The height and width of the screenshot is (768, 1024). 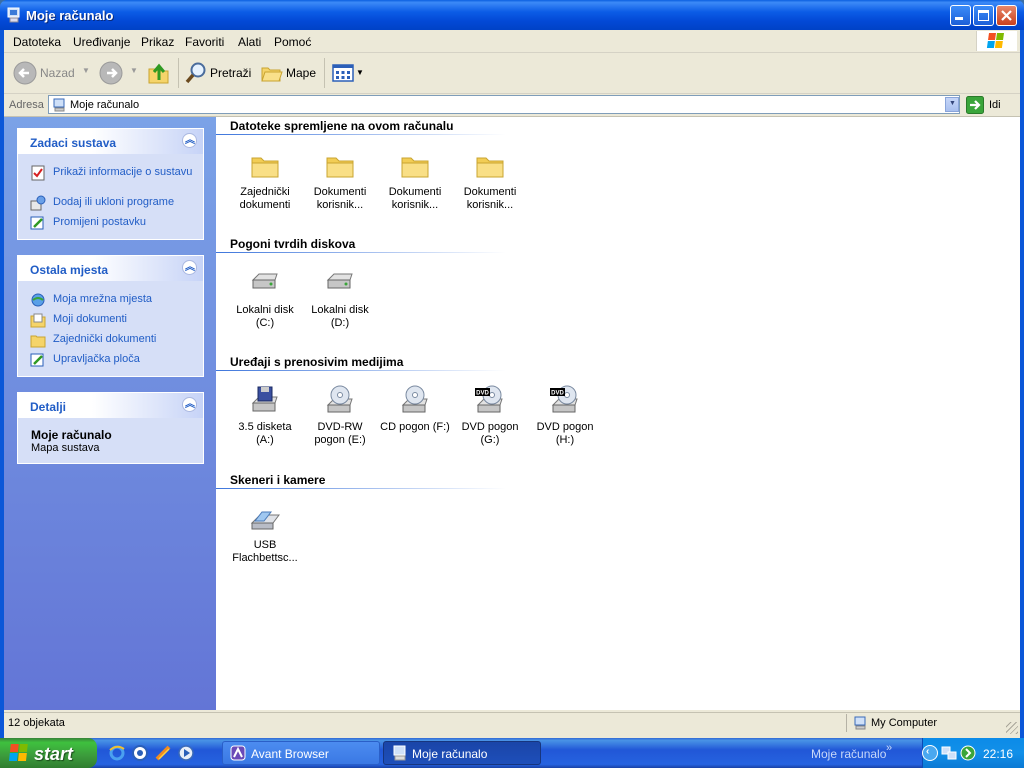 What do you see at coordinates (54, 754) in the screenshot?
I see `start-label: start` at bounding box center [54, 754].